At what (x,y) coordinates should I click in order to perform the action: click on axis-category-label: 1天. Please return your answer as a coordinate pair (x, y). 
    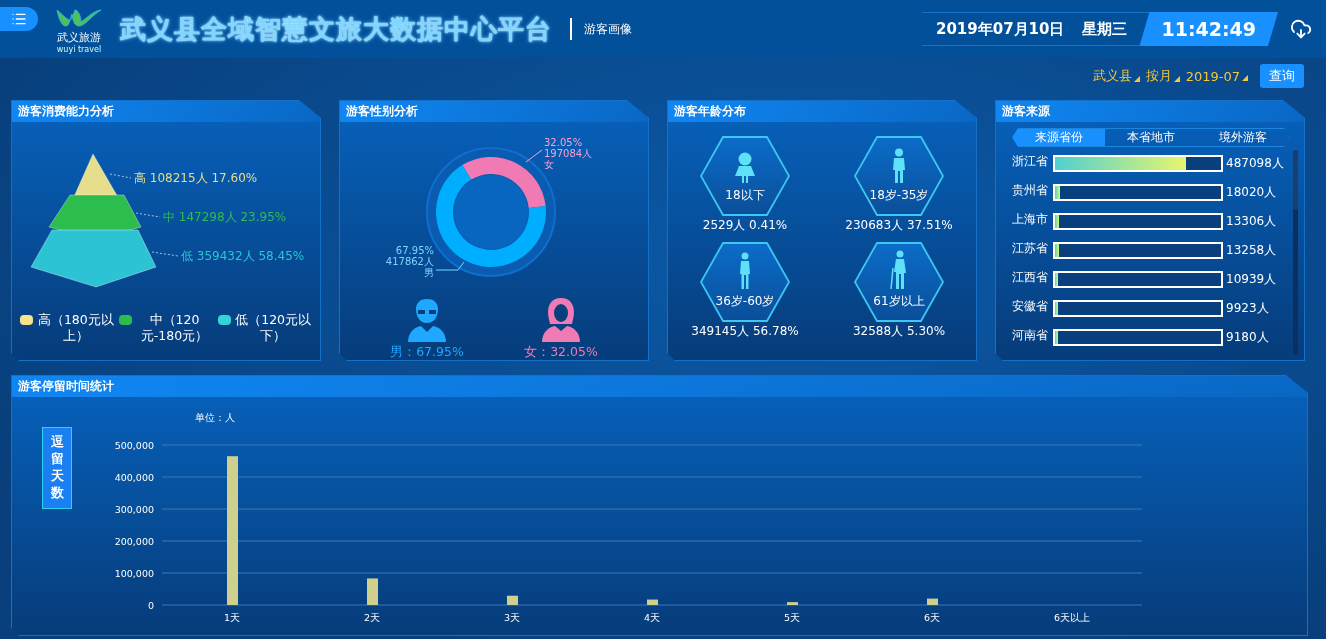
    Looking at the image, I should click on (232, 617).